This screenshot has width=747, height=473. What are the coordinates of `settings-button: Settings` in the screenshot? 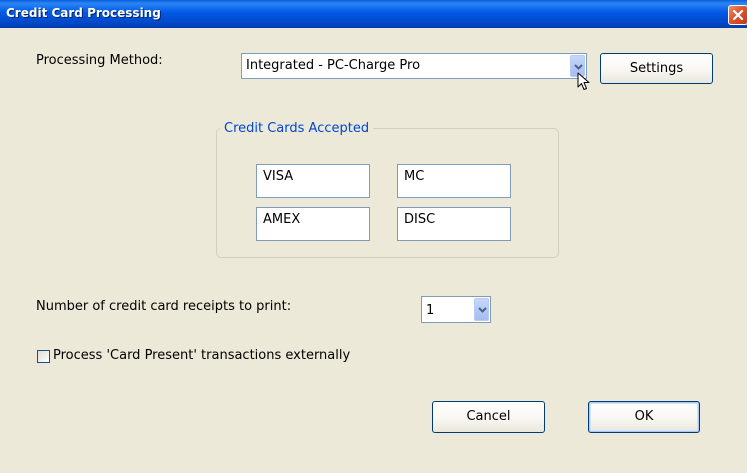 It's located at (656, 68).